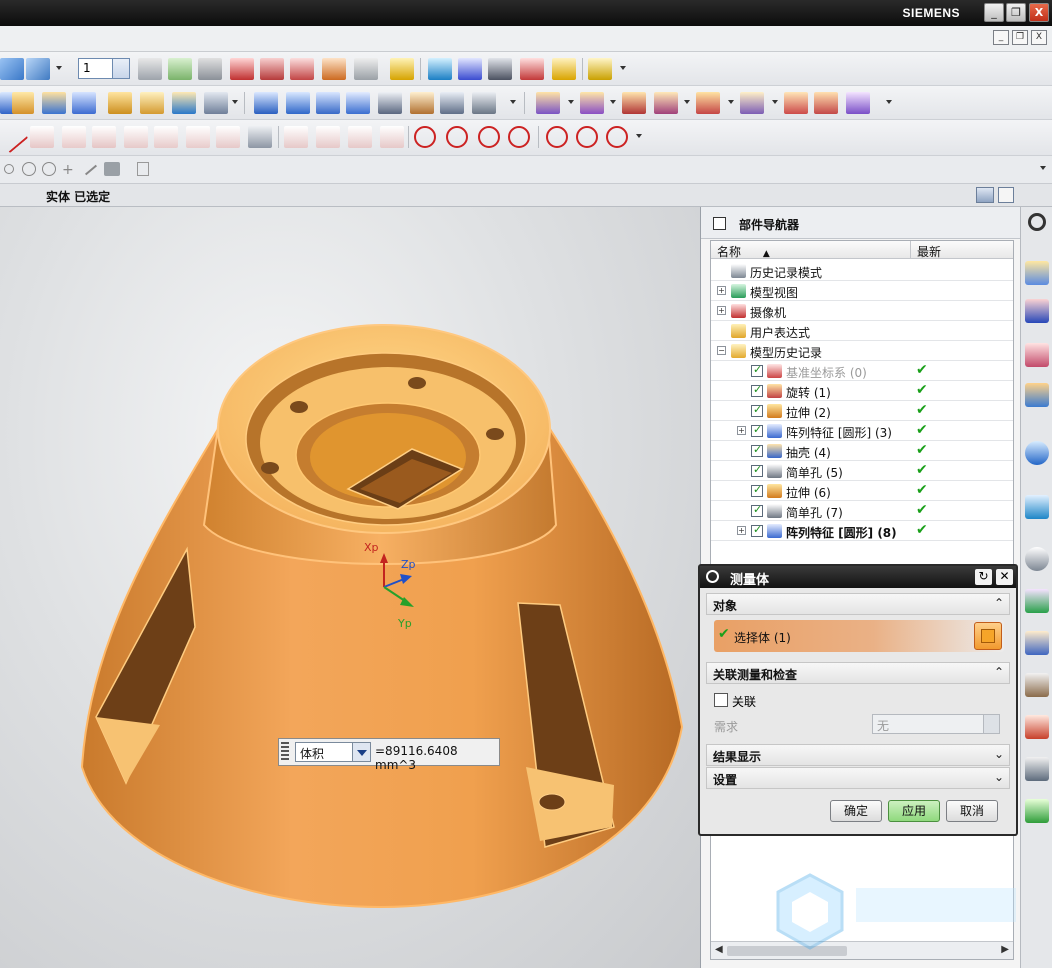 The height and width of the screenshot is (968, 1052). I want to click on tree-row: 用户表达式, so click(862, 331).